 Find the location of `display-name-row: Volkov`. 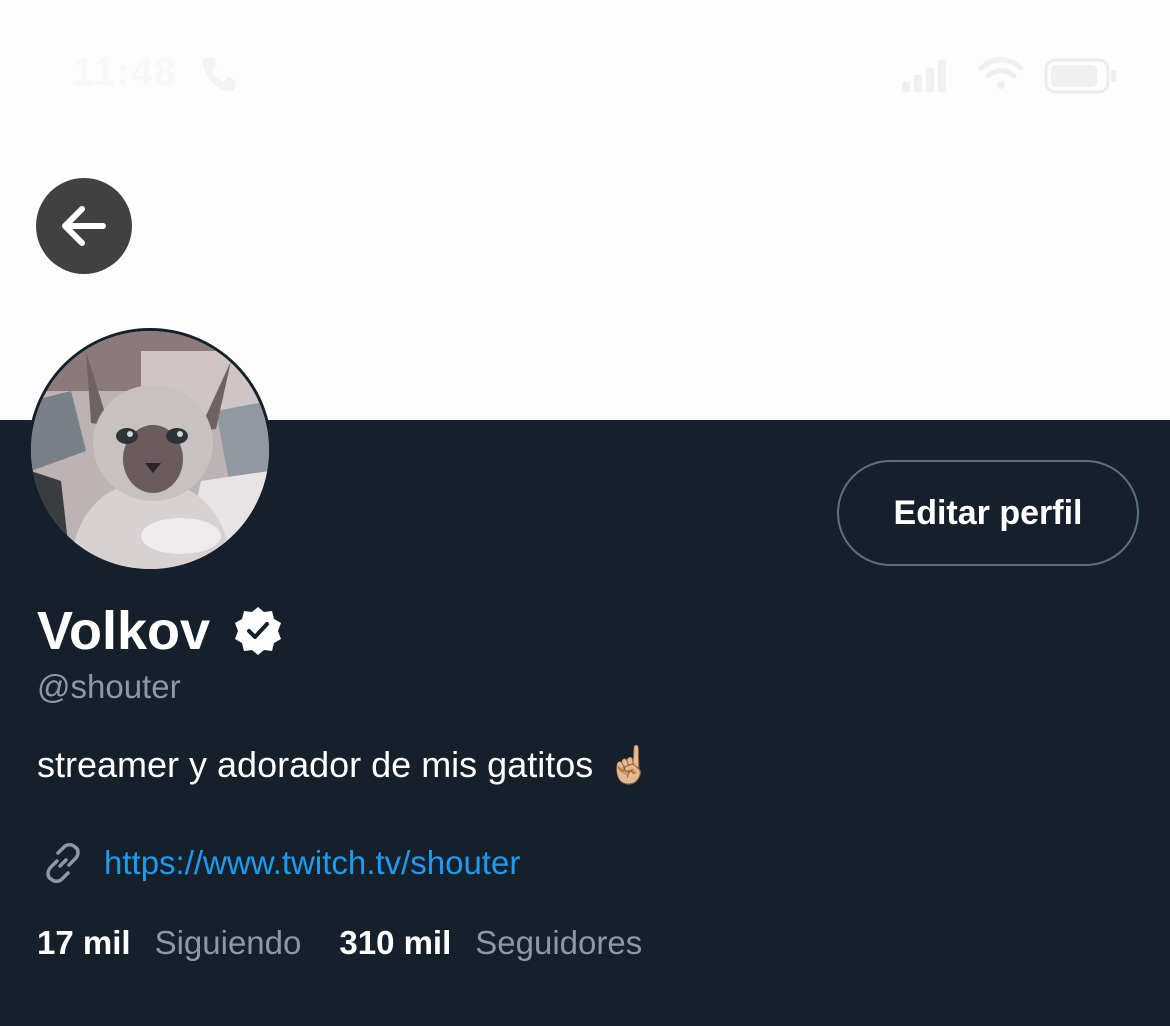

display-name-row: Volkov is located at coordinates (160, 631).